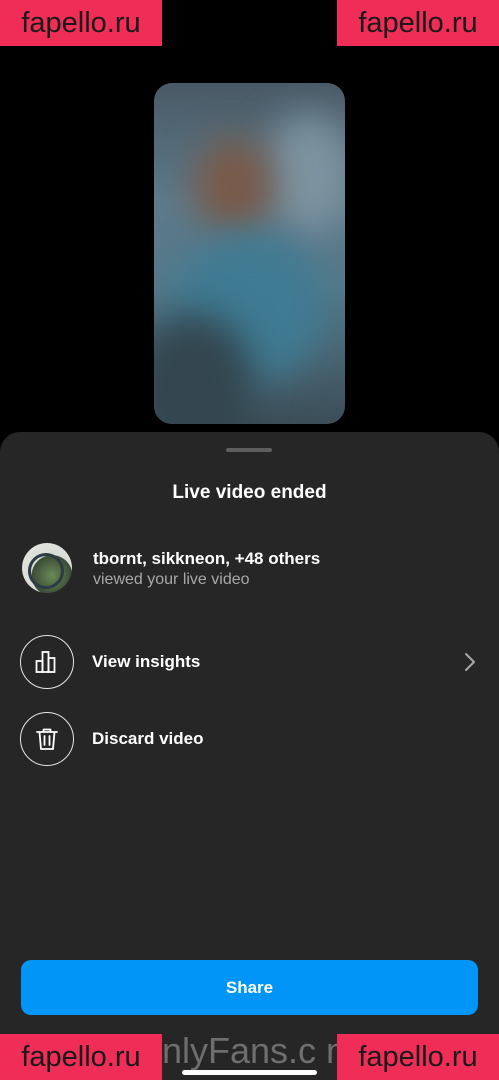 The image size is (499, 1080). What do you see at coordinates (250, 741) in the screenshot?
I see `discard-video-button: Discard video` at bounding box center [250, 741].